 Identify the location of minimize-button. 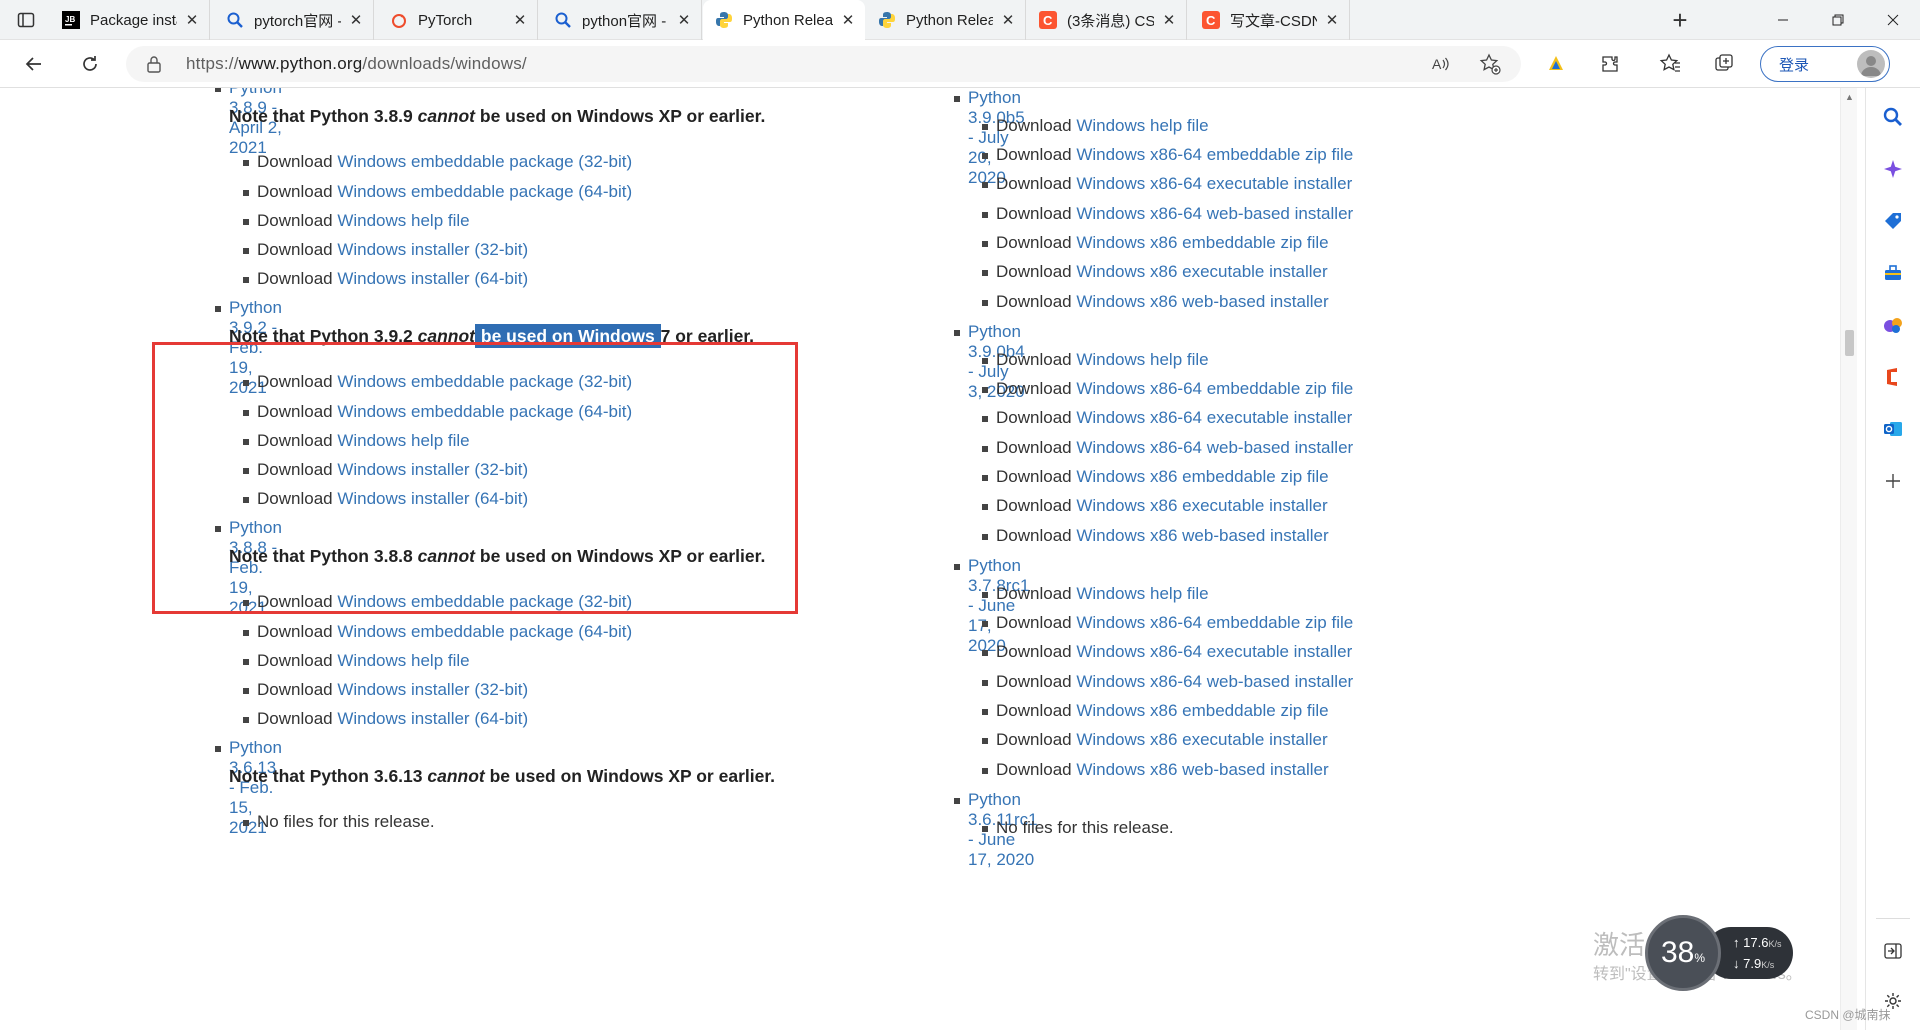
(1782, 20).